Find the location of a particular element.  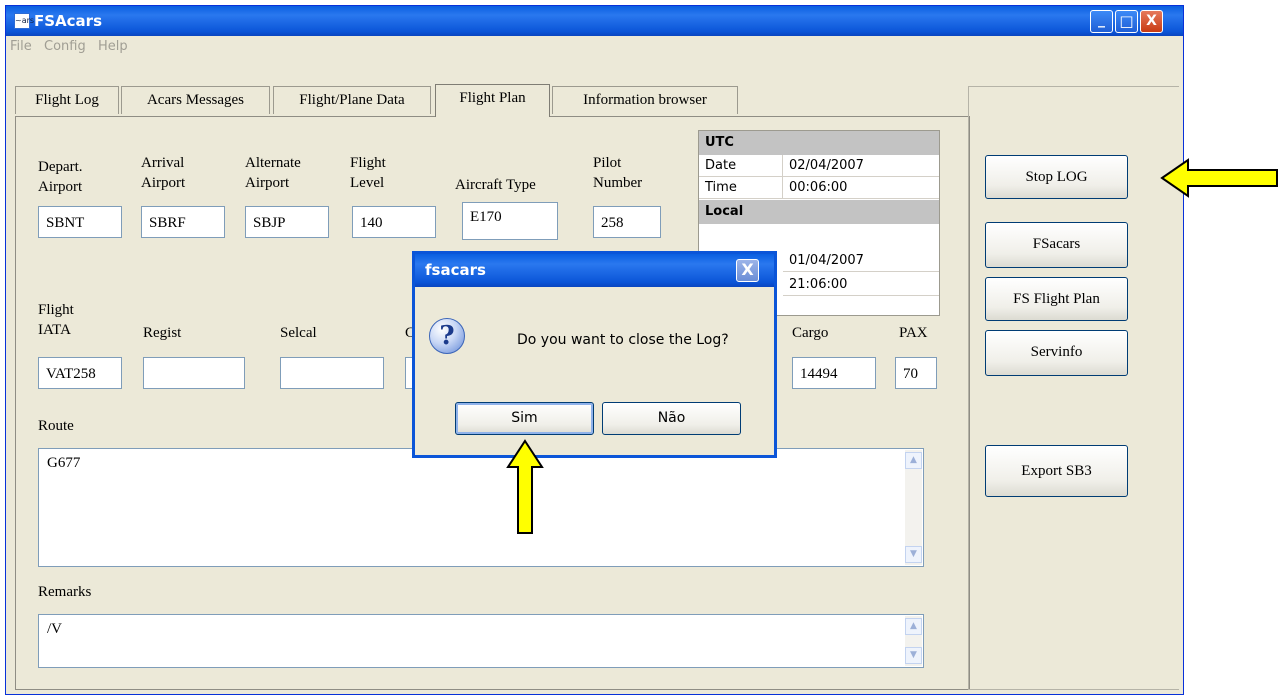

selcal-field is located at coordinates (332, 373).